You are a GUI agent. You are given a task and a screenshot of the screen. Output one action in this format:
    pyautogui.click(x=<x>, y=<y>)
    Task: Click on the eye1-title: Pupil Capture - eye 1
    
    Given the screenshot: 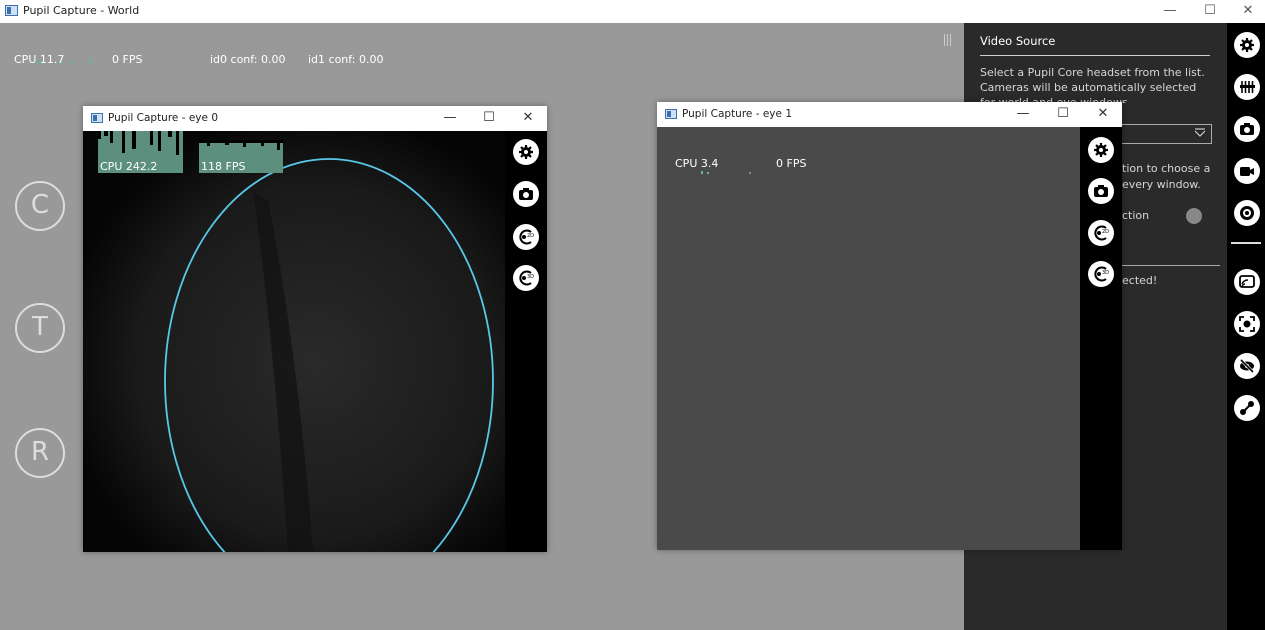 What is the action you would take?
    pyautogui.click(x=737, y=114)
    